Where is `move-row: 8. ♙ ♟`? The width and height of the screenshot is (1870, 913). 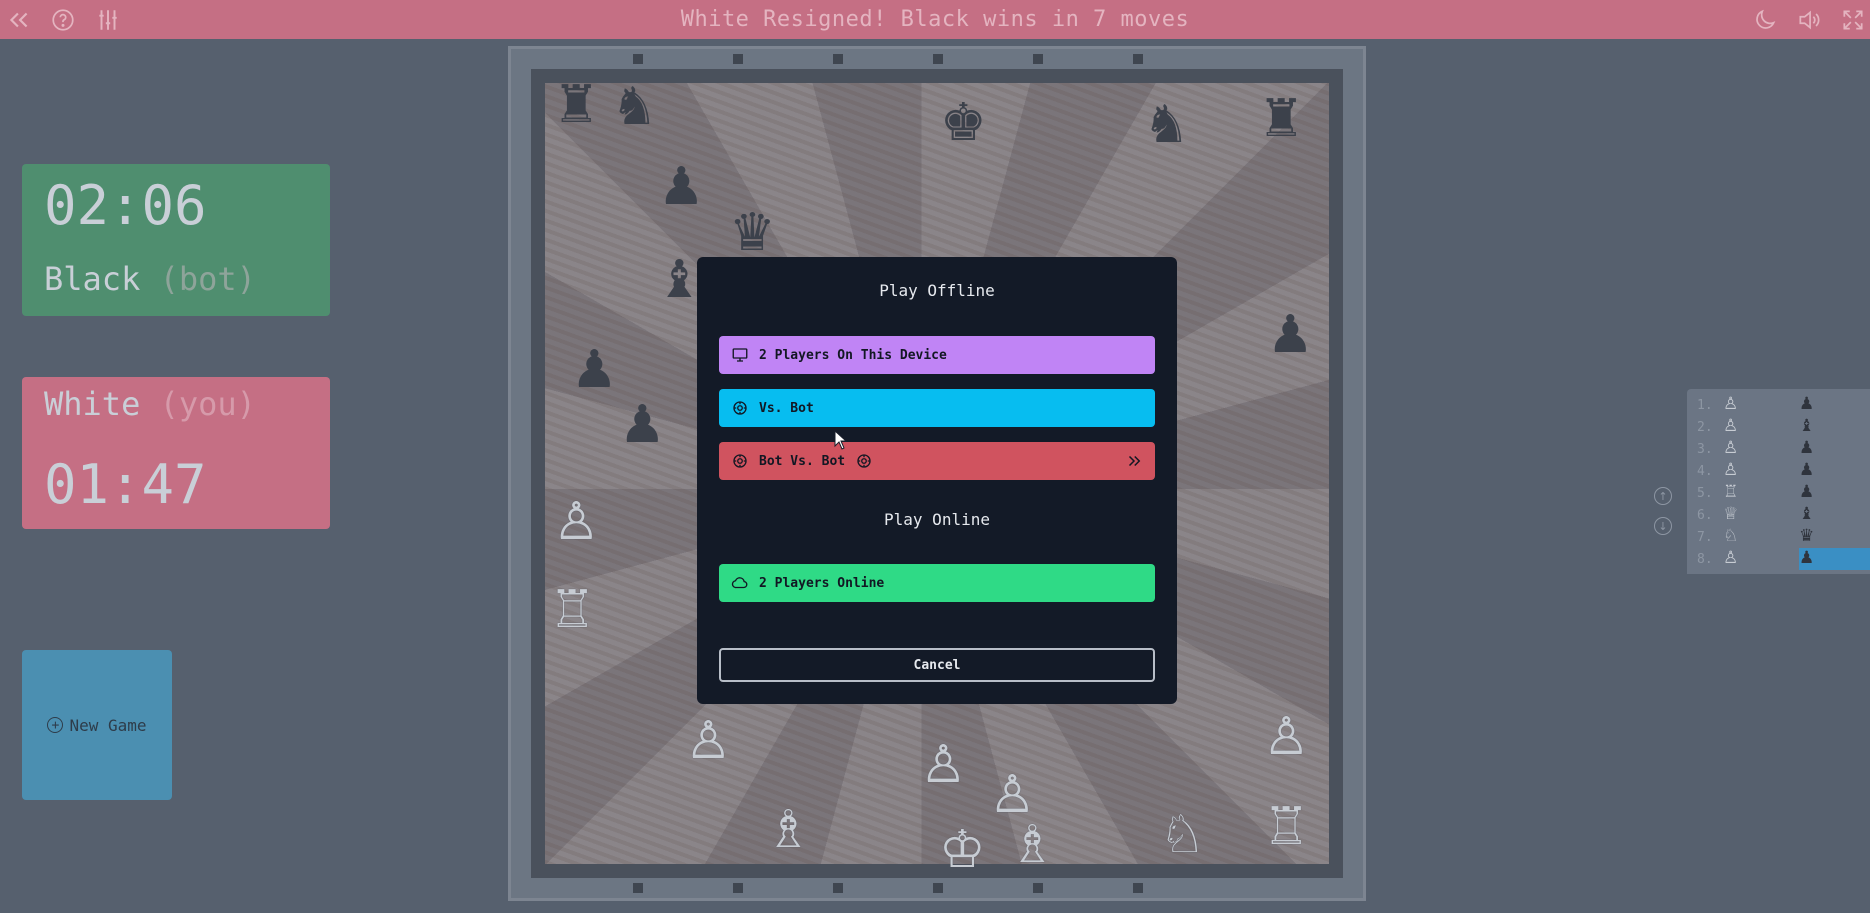
move-row: 8. ♙ ♟ is located at coordinates (1778, 559).